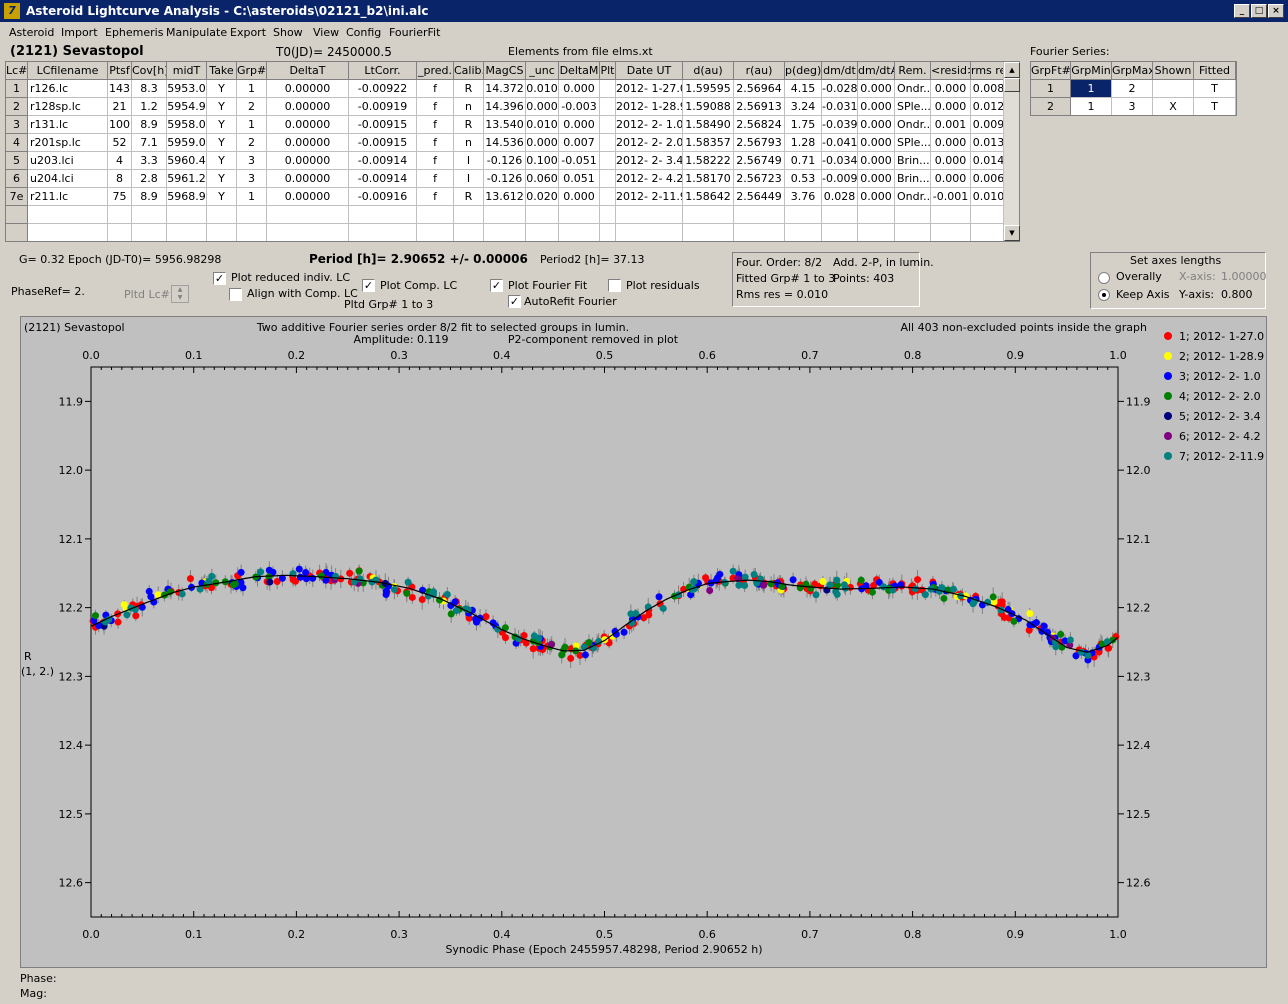  What do you see at coordinates (187, 143) in the screenshot?
I see `lc-midt-cell: 5959.0` at bounding box center [187, 143].